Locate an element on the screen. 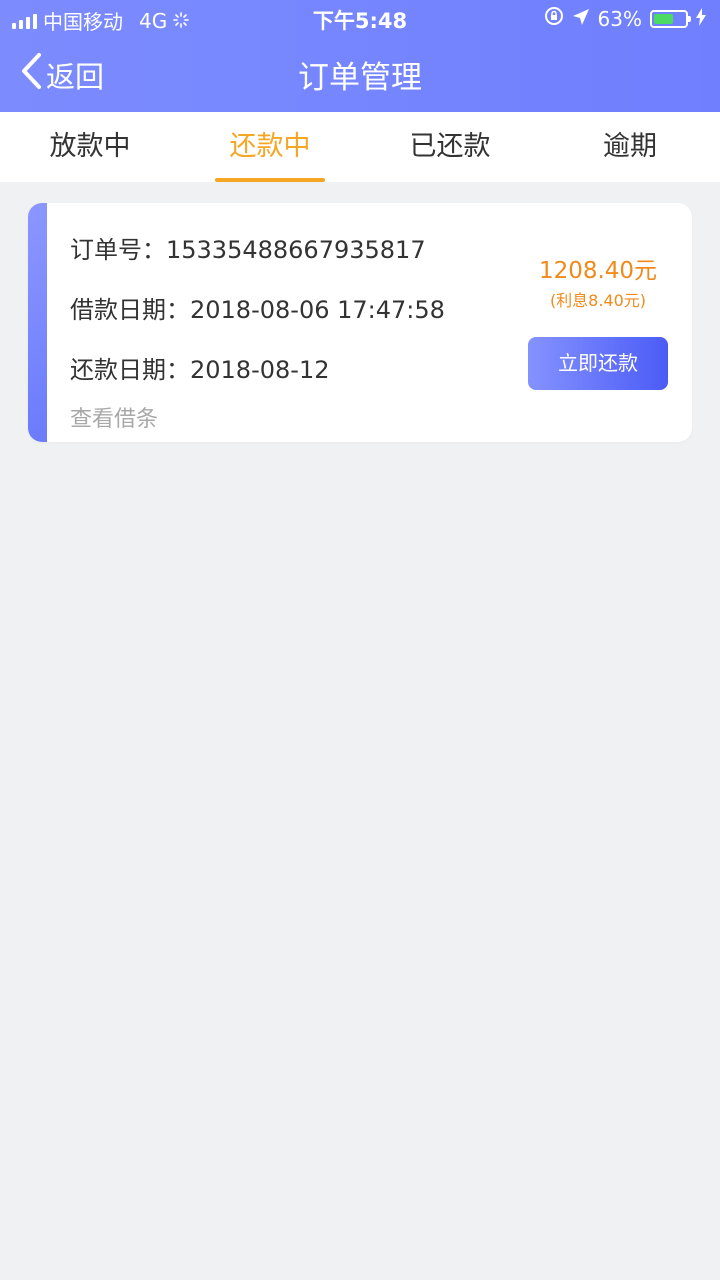 The height and width of the screenshot is (1280, 720). card-accent-bar is located at coordinates (37, 322).